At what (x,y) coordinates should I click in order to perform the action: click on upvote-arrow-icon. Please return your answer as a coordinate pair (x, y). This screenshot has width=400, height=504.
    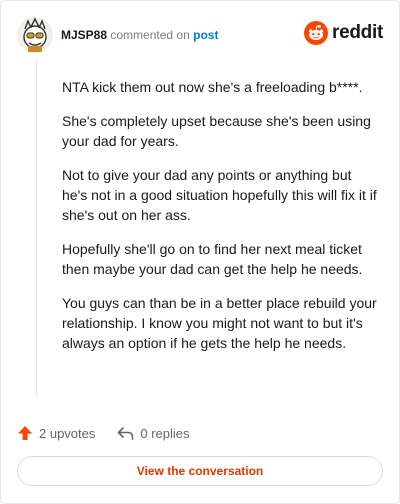
    Looking at the image, I should click on (25, 433).